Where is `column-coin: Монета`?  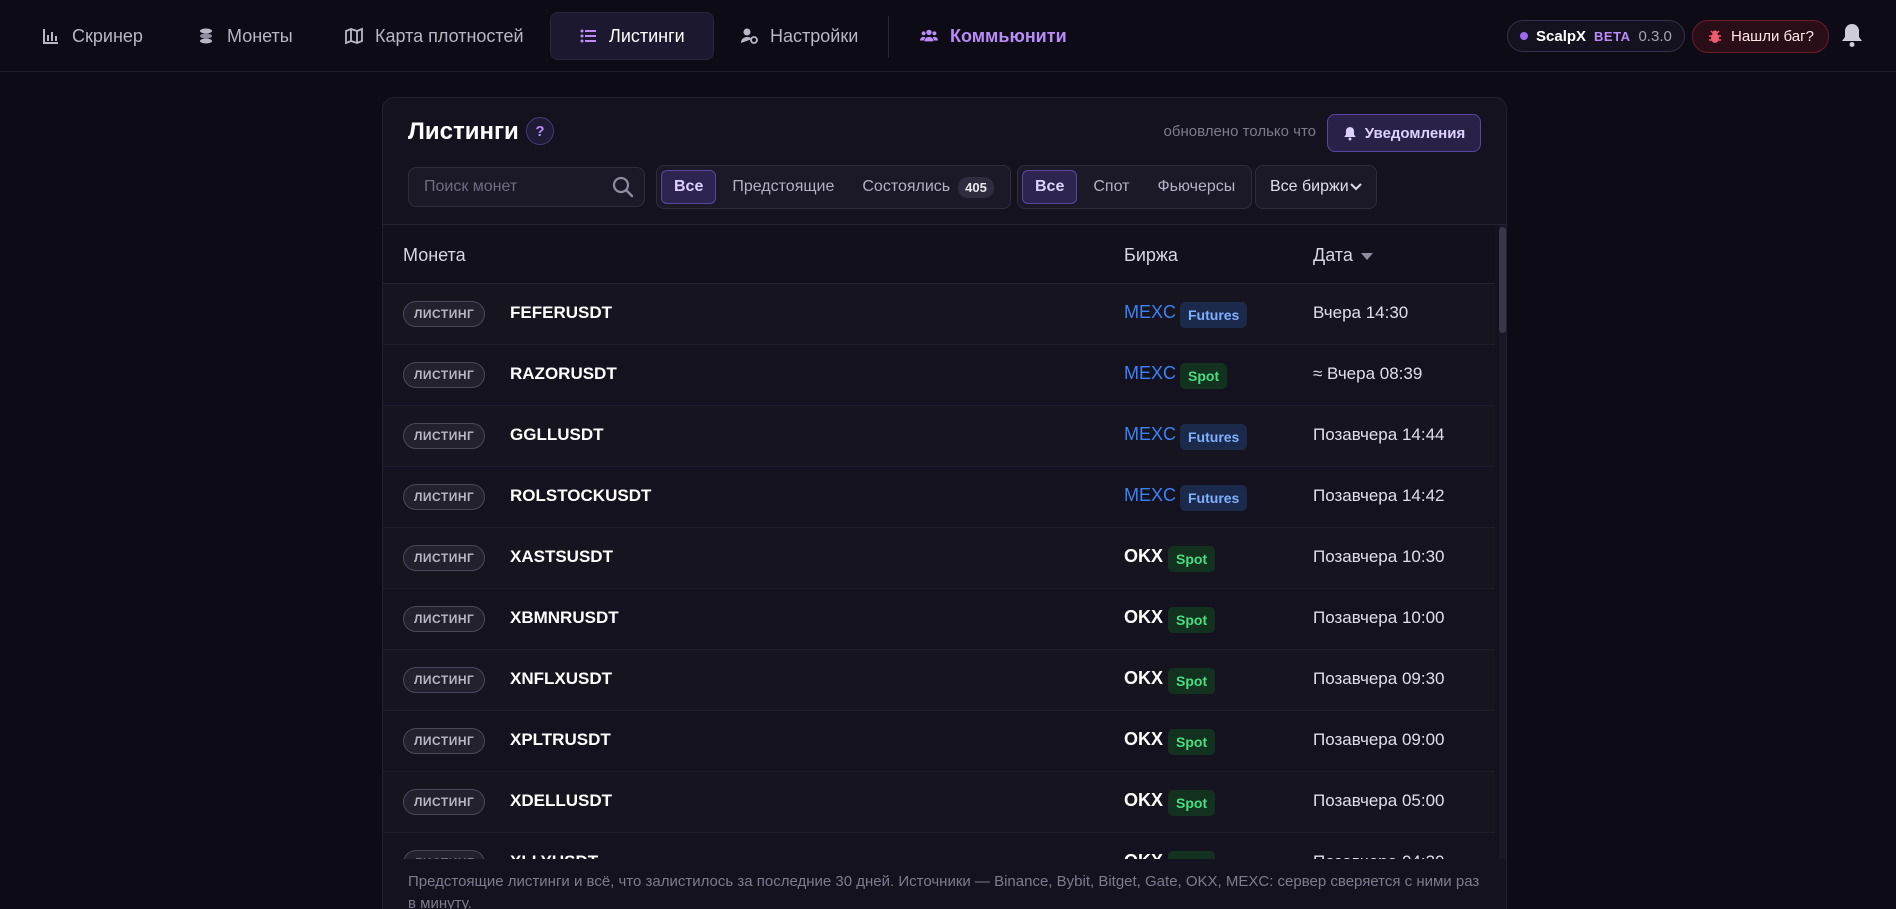 column-coin: Монета is located at coordinates (434, 255).